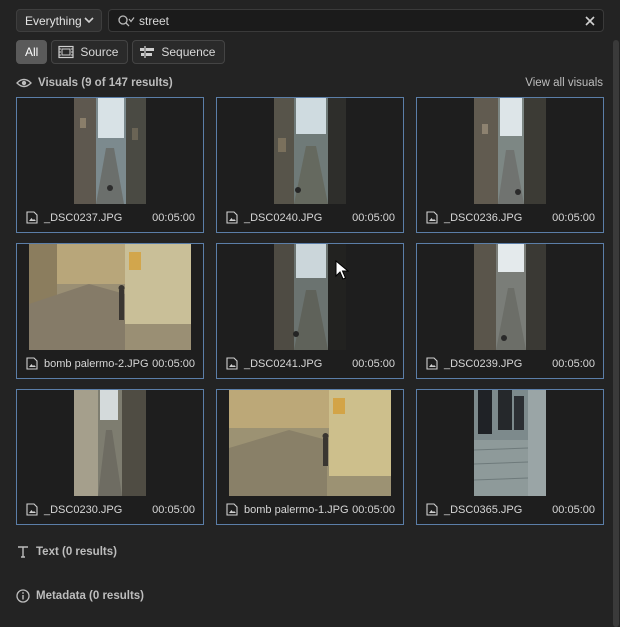 This screenshot has height=627, width=620. What do you see at coordinates (99, 52) in the screenshot?
I see `filter-source-label: Source` at bounding box center [99, 52].